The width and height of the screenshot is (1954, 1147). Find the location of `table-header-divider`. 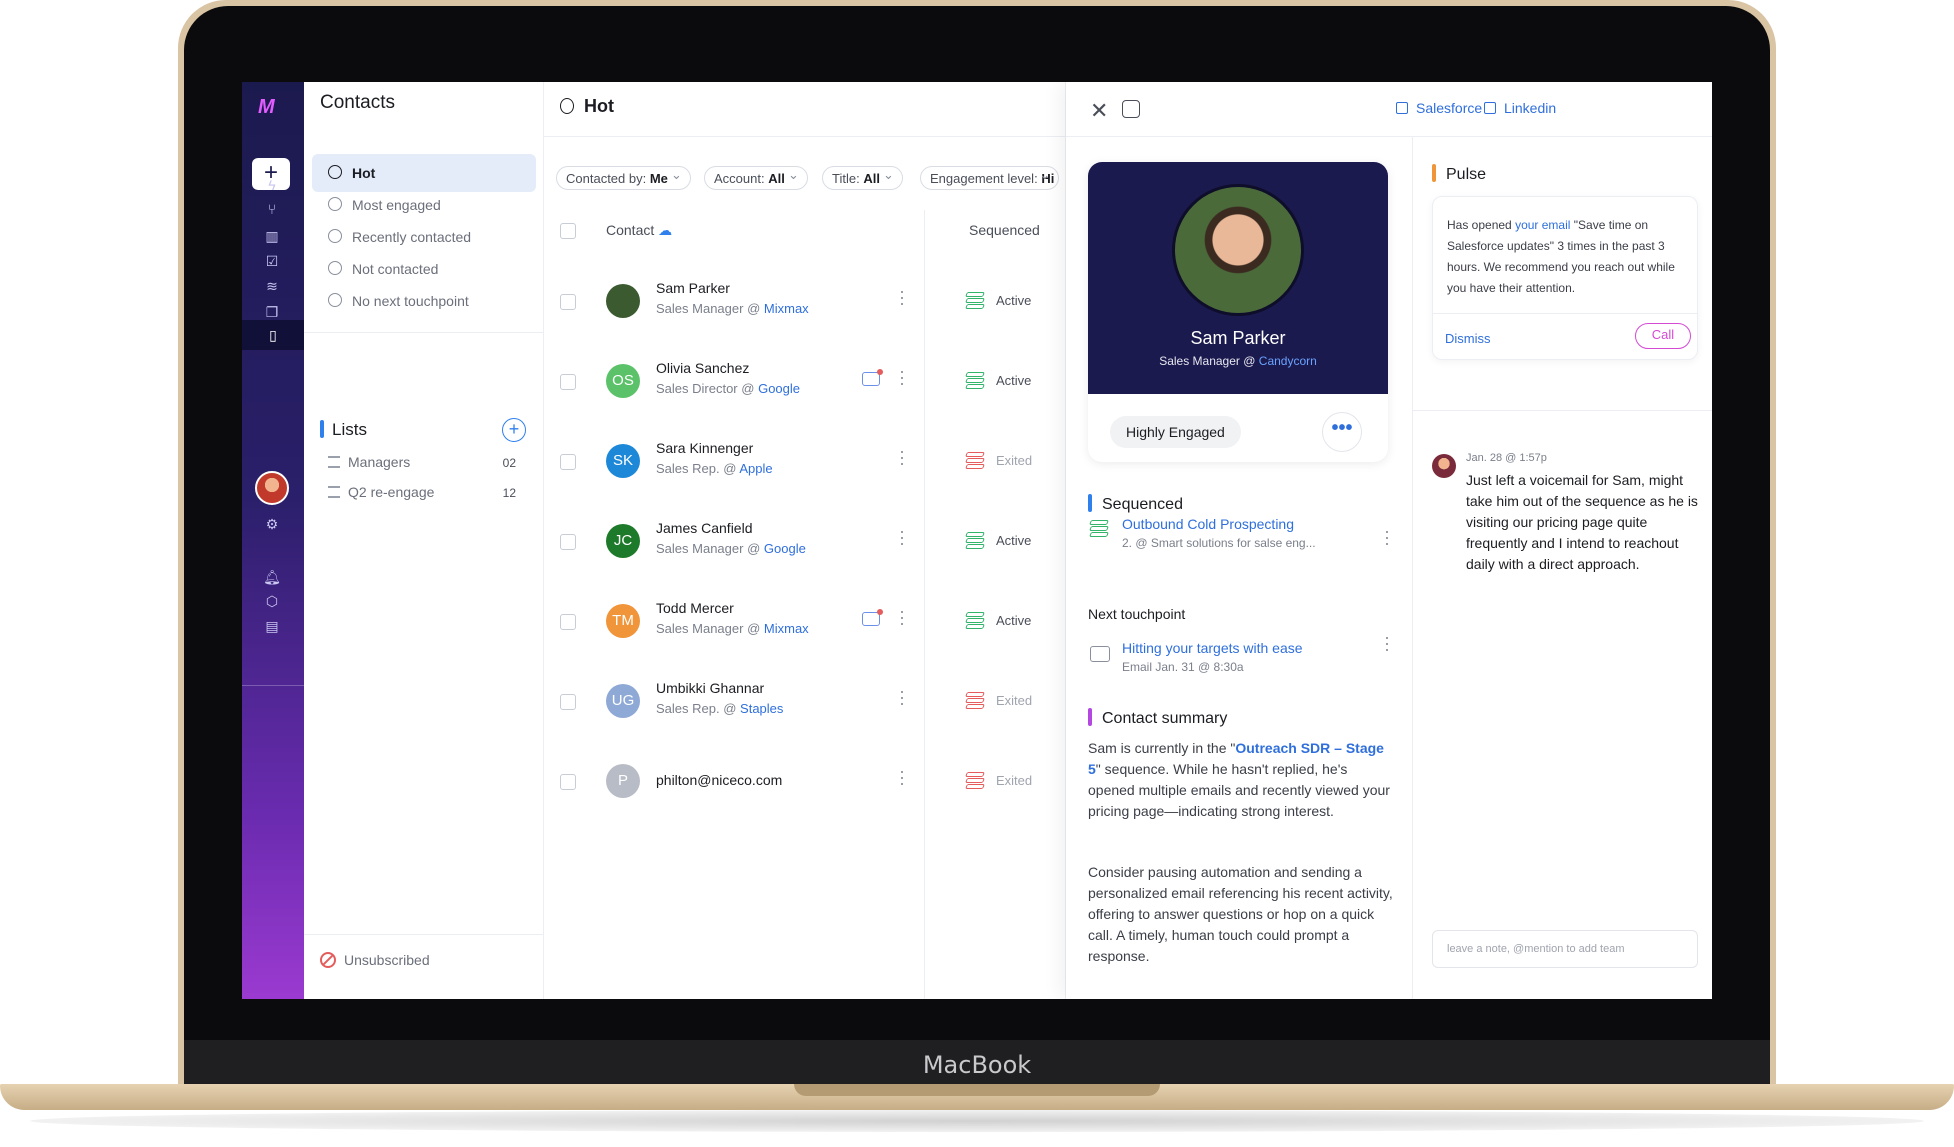

table-header-divider is located at coordinates (805, 136).